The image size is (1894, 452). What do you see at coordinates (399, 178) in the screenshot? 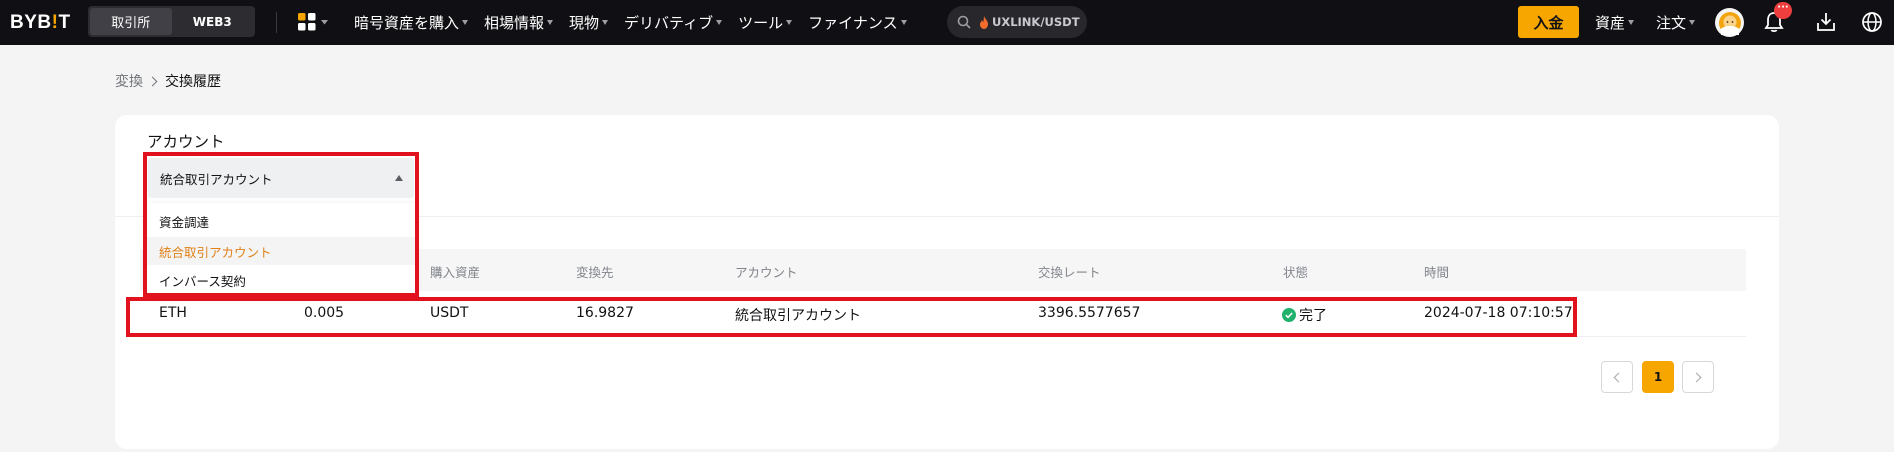
I see `caret-up-icon` at bounding box center [399, 178].